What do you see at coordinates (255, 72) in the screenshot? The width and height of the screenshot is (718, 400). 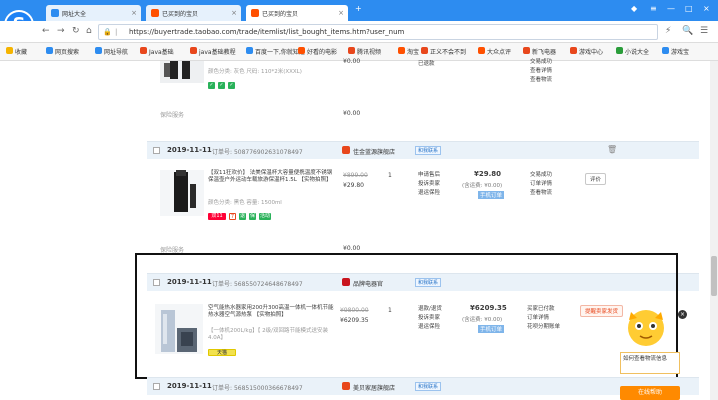 I see `product-specs: 颜色分类: 灰色 尺码: 110*2米(XXXL)` at bounding box center [255, 72].